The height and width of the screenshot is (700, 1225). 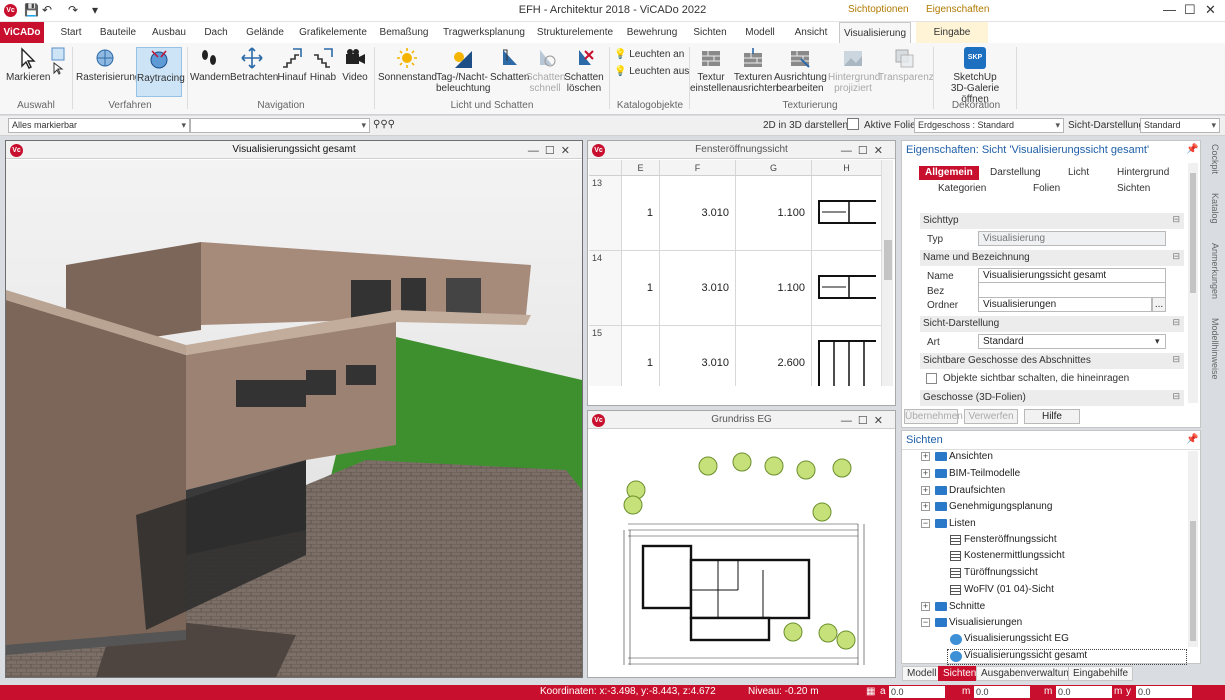 I want to click on binoculars-icon: ⚲⚲⚲, so click(x=384, y=124).